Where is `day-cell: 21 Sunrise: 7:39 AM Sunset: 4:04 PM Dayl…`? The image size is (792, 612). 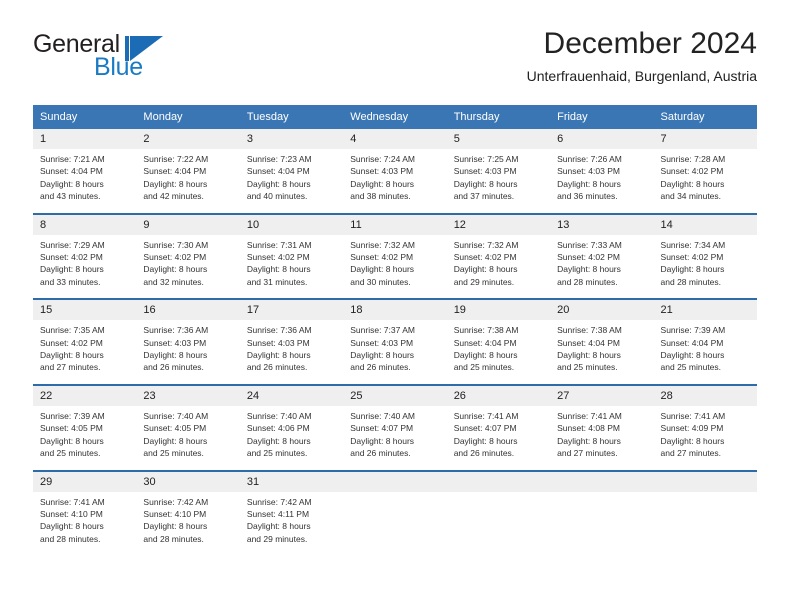
day-cell: 21 Sunrise: 7:39 AM Sunset: 4:04 PM Dayl… is located at coordinates (705, 341).